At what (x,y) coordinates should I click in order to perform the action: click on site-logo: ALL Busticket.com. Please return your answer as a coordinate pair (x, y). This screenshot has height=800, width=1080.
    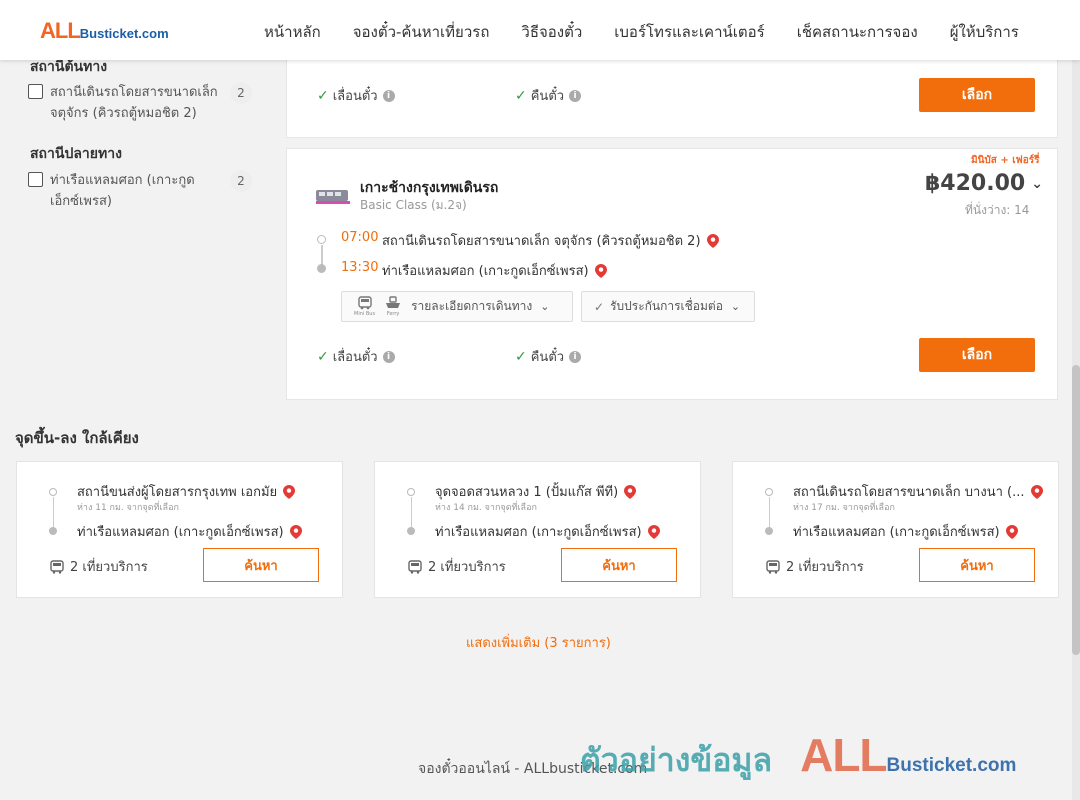
    Looking at the image, I should click on (104, 31).